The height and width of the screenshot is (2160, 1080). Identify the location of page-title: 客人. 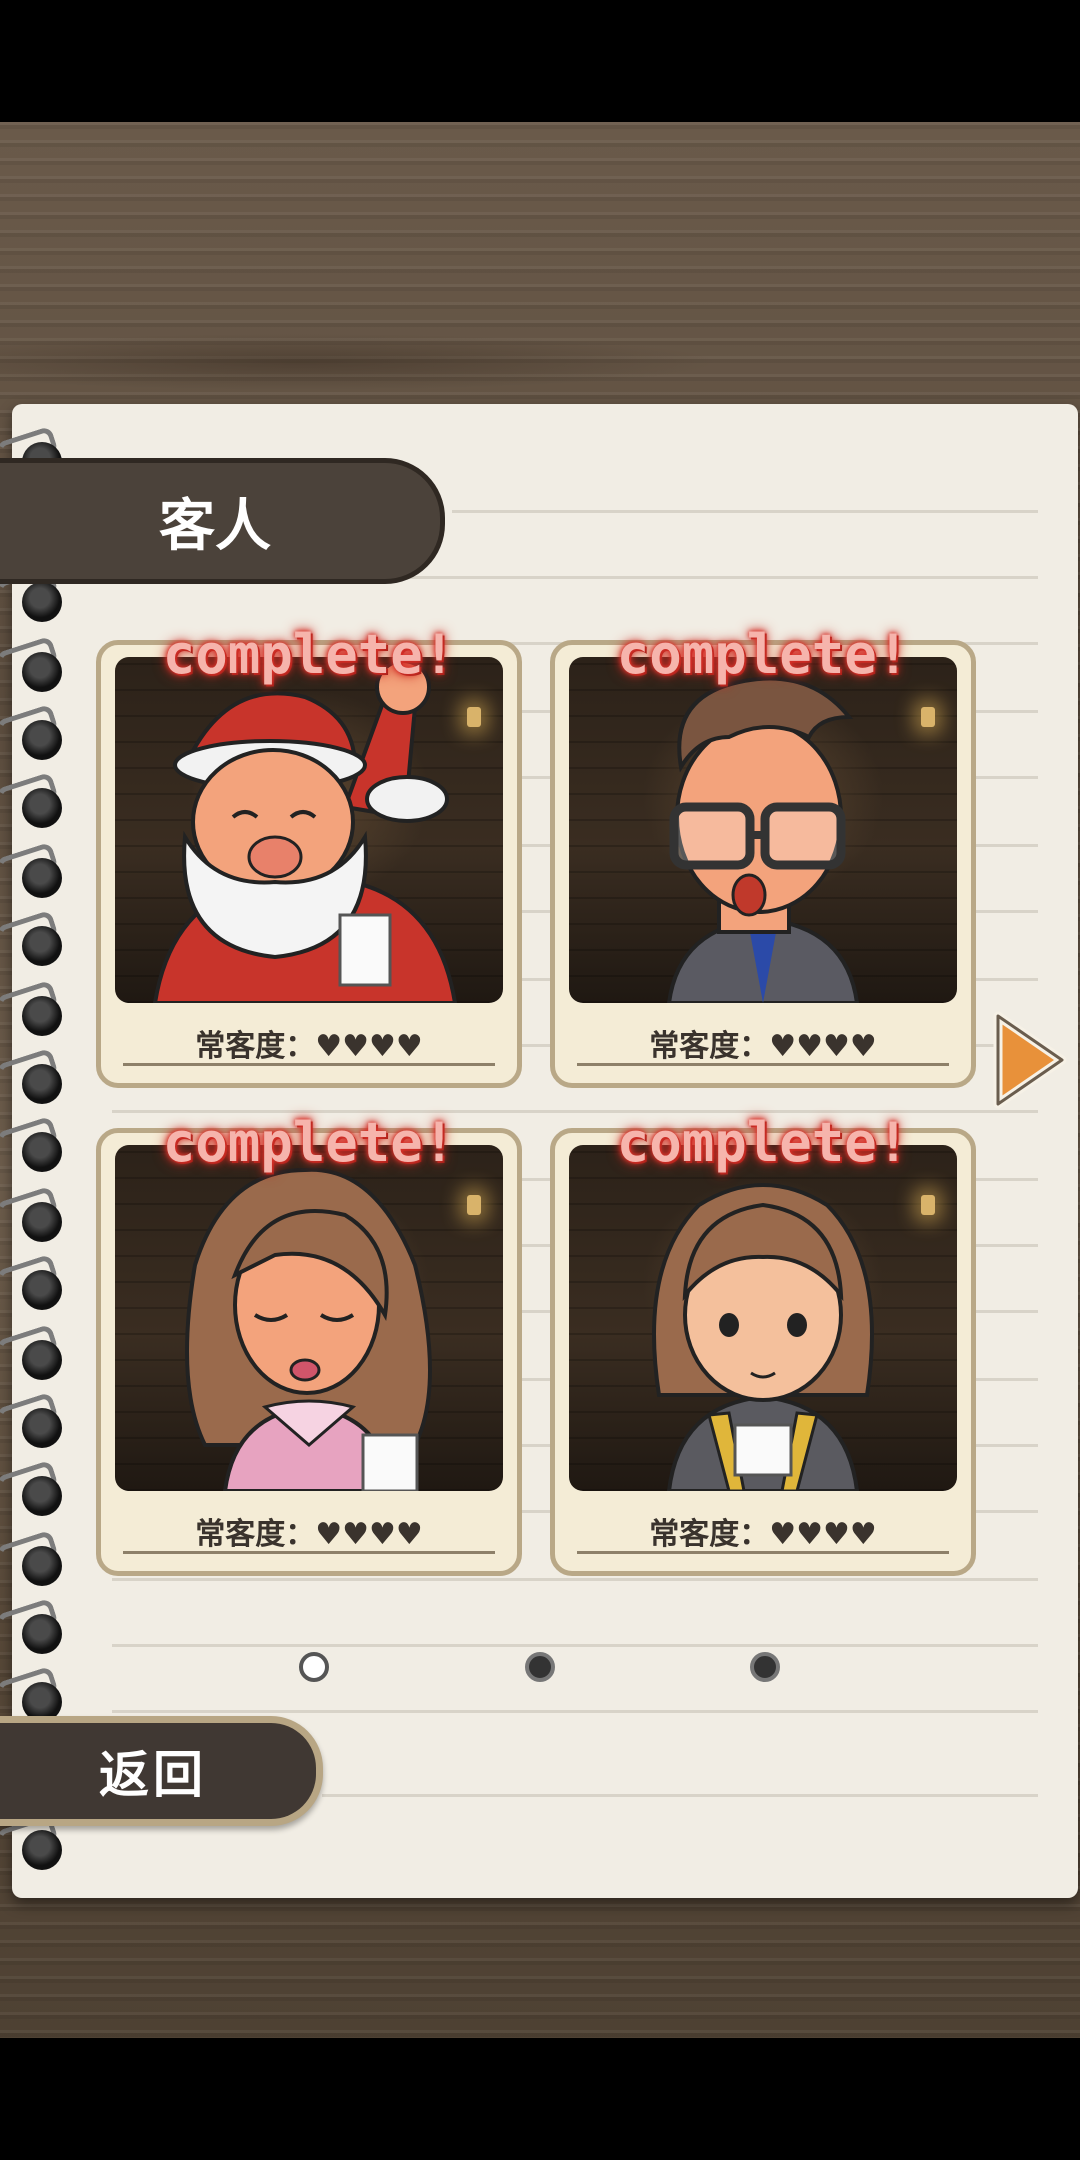
(222, 521).